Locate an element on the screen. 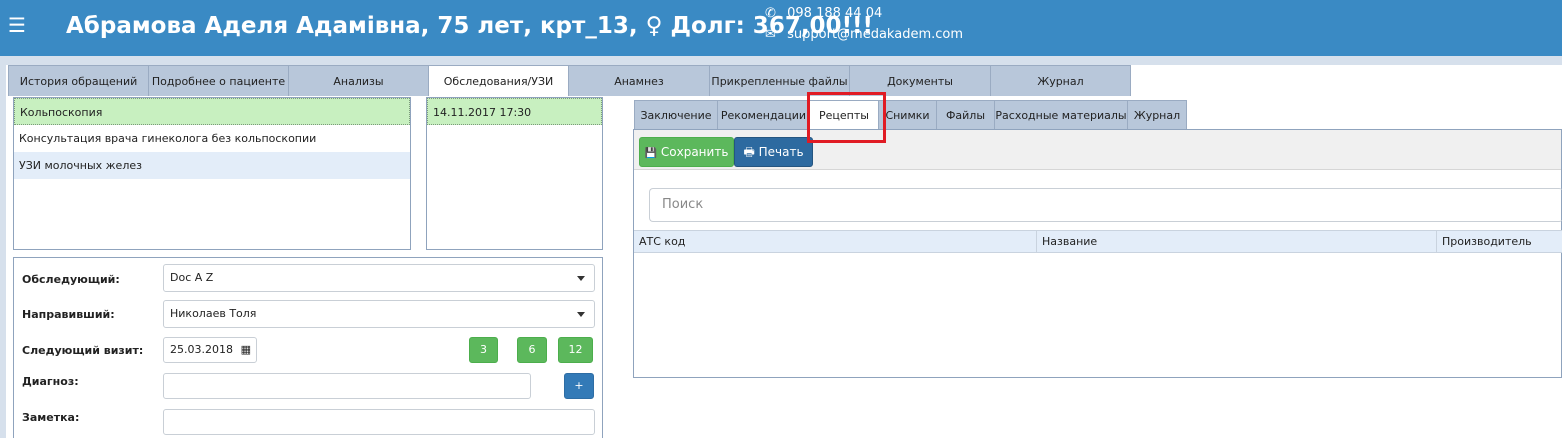 This screenshot has height=438, width=1562. contact-email: ✉ support@medakadem.com is located at coordinates (864, 34).